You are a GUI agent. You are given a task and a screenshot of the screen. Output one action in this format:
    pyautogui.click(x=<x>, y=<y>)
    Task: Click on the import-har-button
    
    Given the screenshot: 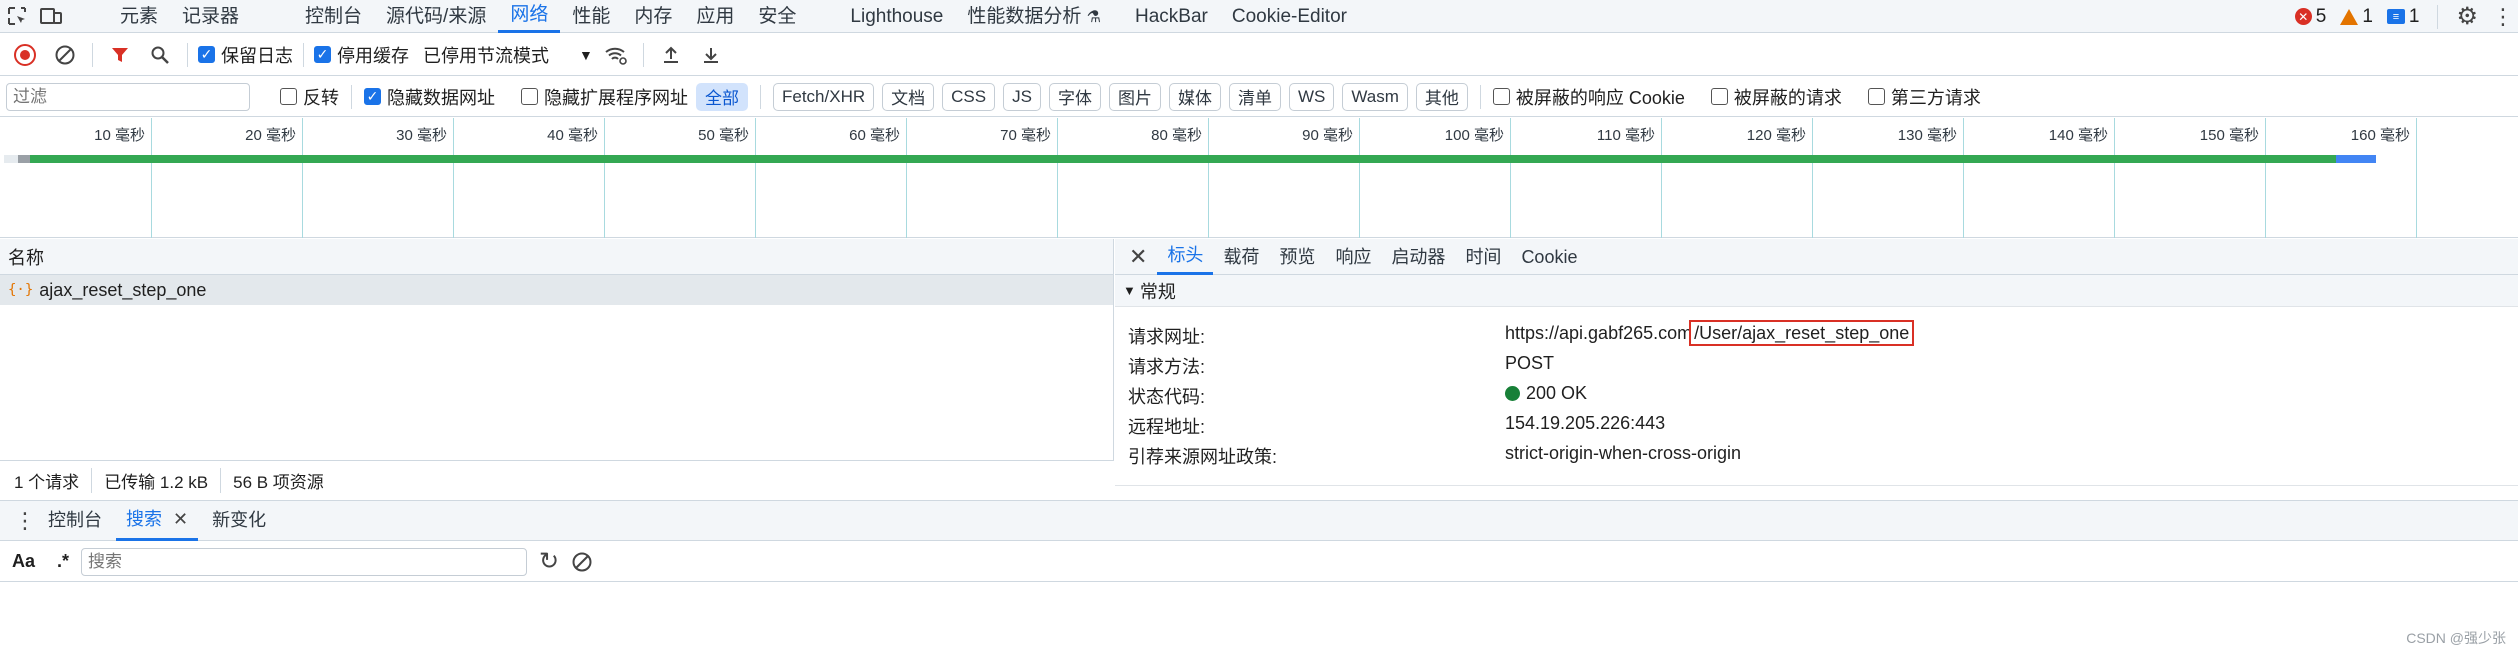 What is the action you would take?
    pyautogui.click(x=671, y=55)
    